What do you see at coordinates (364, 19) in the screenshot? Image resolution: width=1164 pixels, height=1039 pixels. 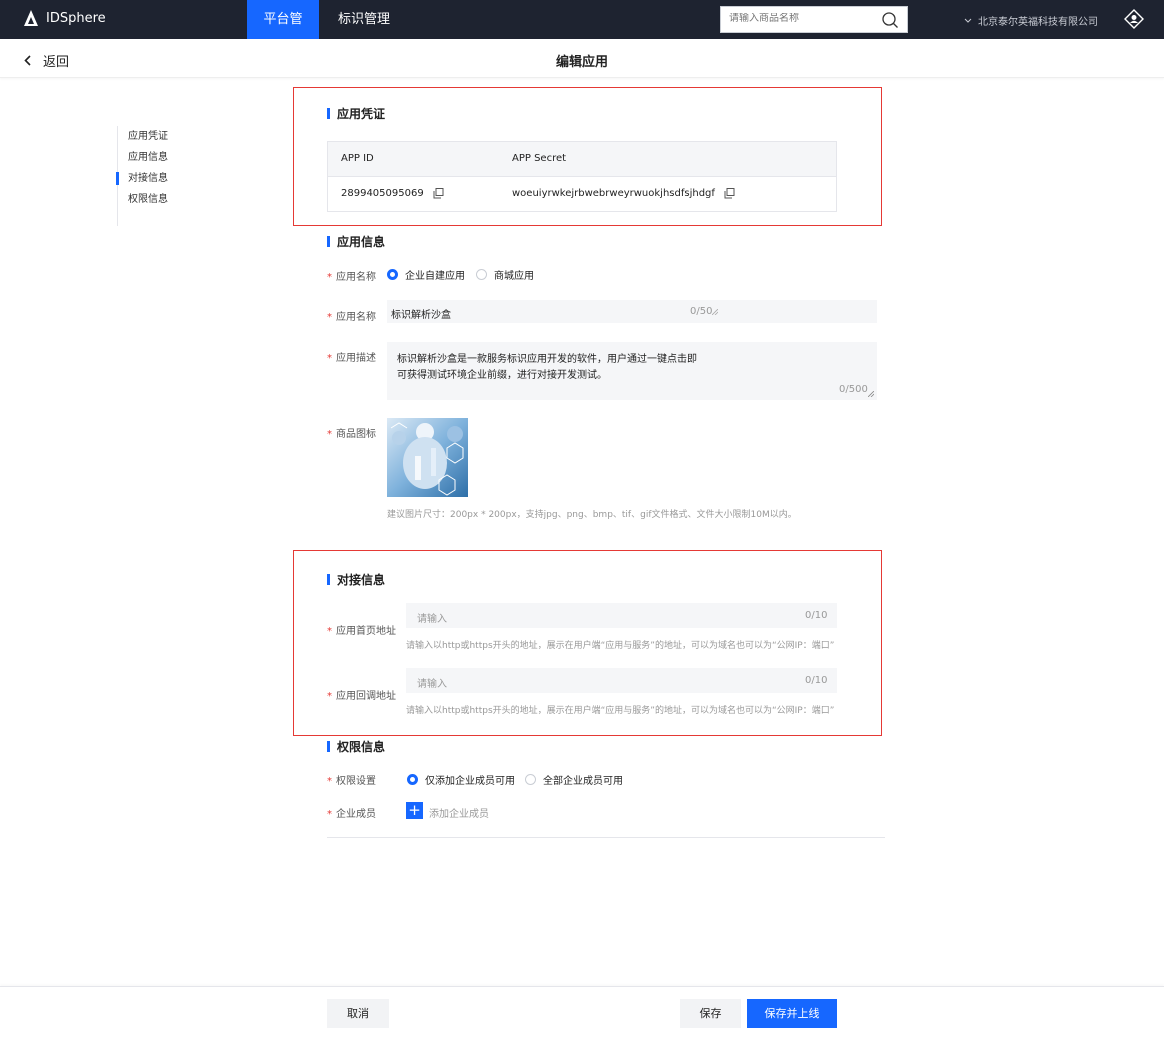 I see `tab-identifier-management: 标识管理` at bounding box center [364, 19].